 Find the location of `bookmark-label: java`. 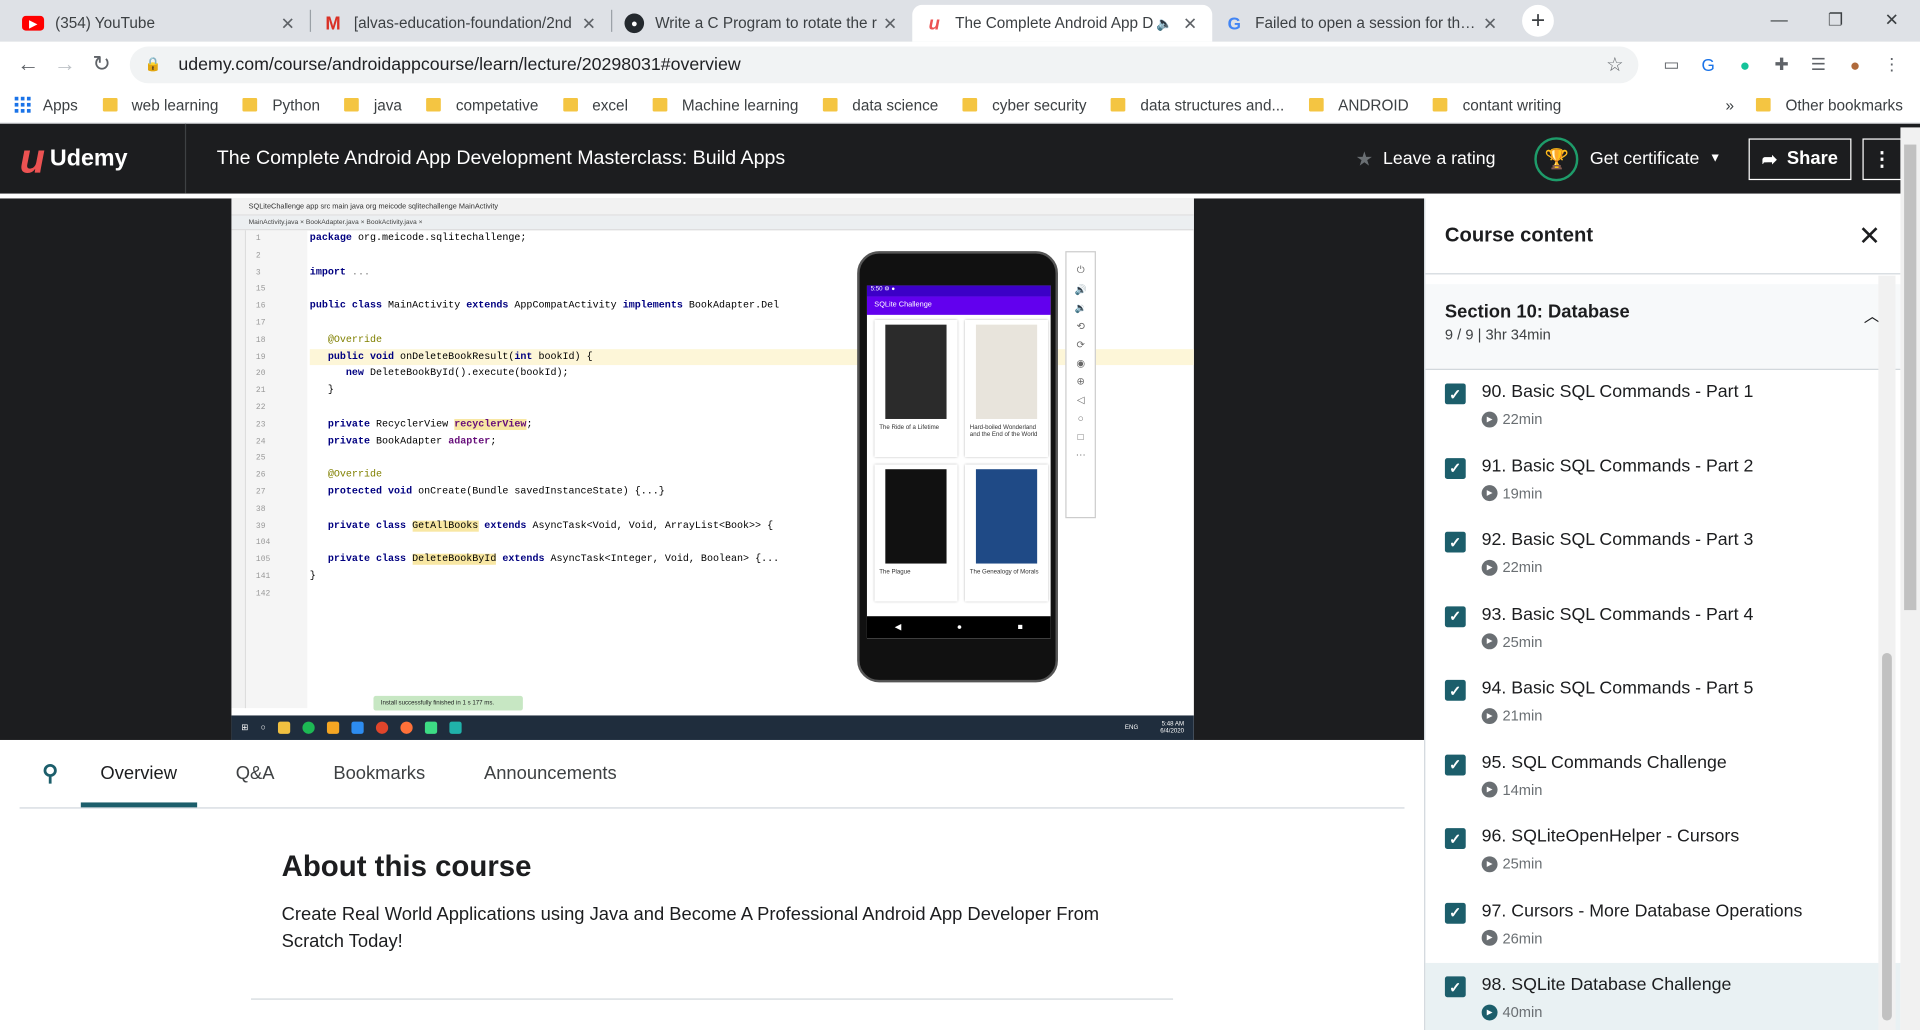

bookmark-label: java is located at coordinates (387, 105).